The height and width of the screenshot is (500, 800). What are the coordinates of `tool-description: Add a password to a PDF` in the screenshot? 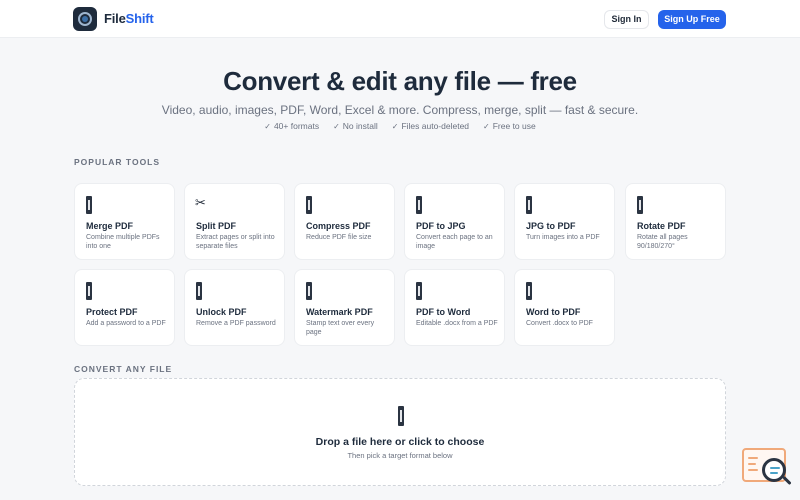 It's located at (126, 323).